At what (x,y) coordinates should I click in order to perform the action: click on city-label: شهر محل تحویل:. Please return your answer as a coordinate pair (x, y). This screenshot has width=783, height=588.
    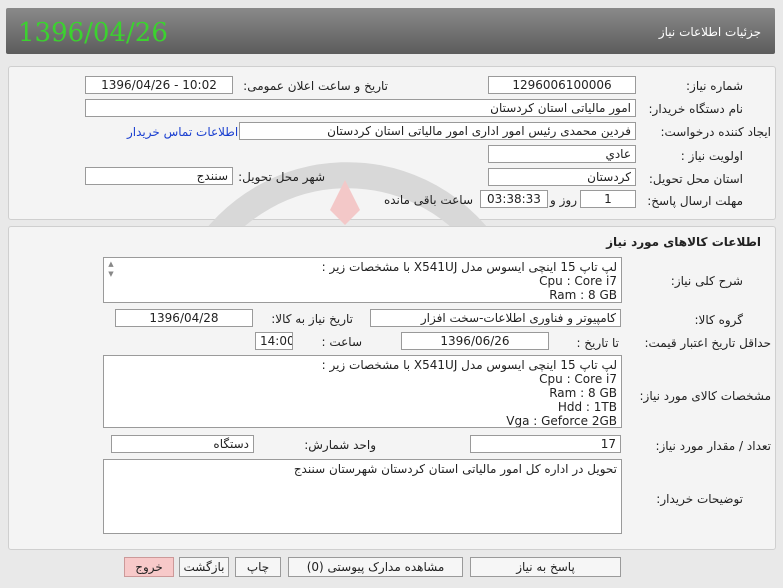
    Looking at the image, I should click on (281, 177).